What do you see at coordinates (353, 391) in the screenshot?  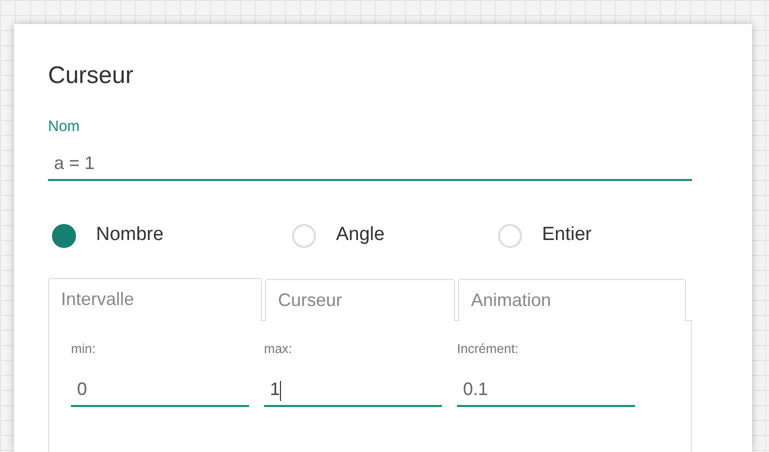 I see `input-field: 1` at bounding box center [353, 391].